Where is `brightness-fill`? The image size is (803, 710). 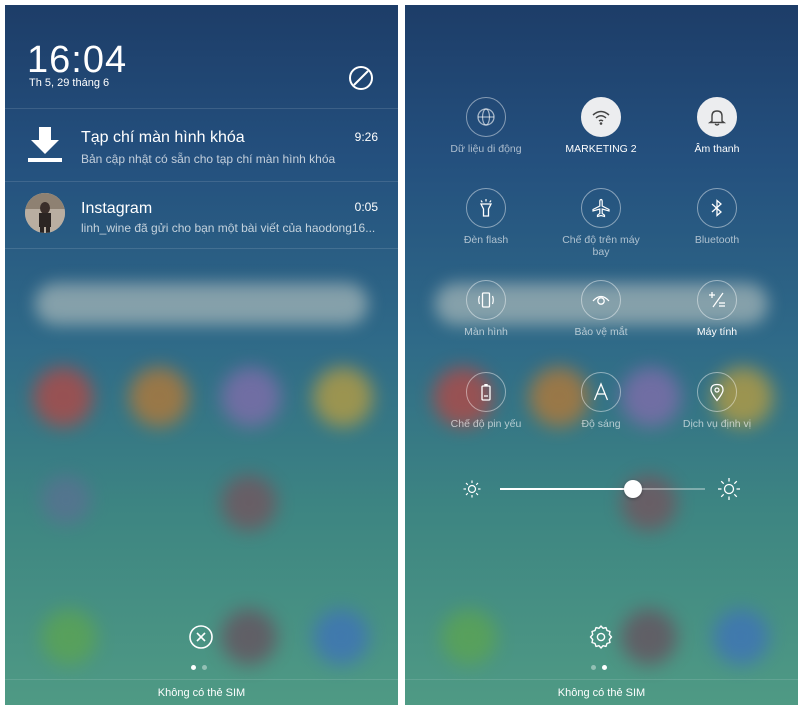 brightness-fill is located at coordinates (567, 489).